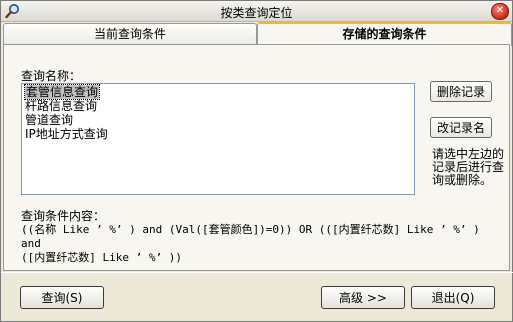 This screenshot has width=513, height=322. What do you see at coordinates (453, 297) in the screenshot?
I see `exit-button: 退出(Q)` at bounding box center [453, 297].